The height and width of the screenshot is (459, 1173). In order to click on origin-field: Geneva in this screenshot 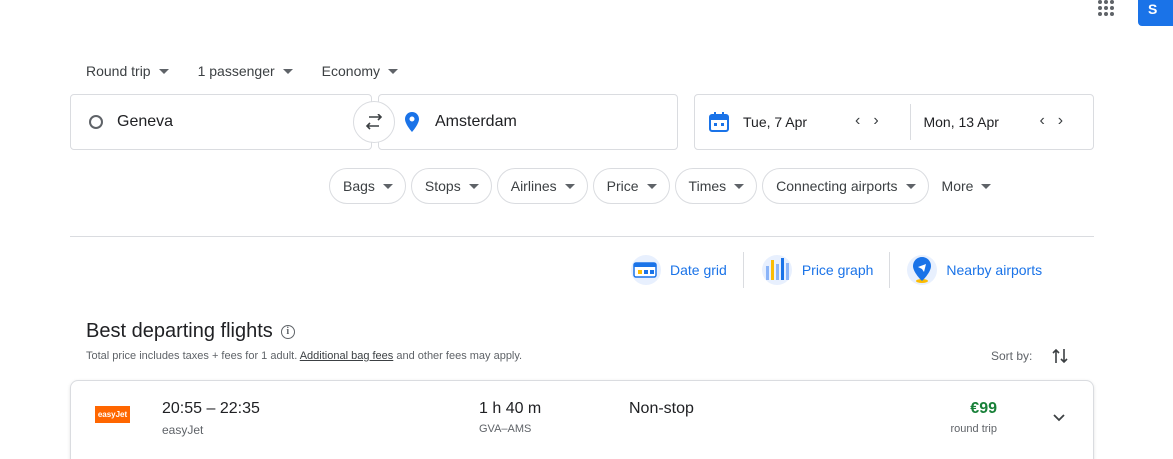, I will do `click(221, 122)`.